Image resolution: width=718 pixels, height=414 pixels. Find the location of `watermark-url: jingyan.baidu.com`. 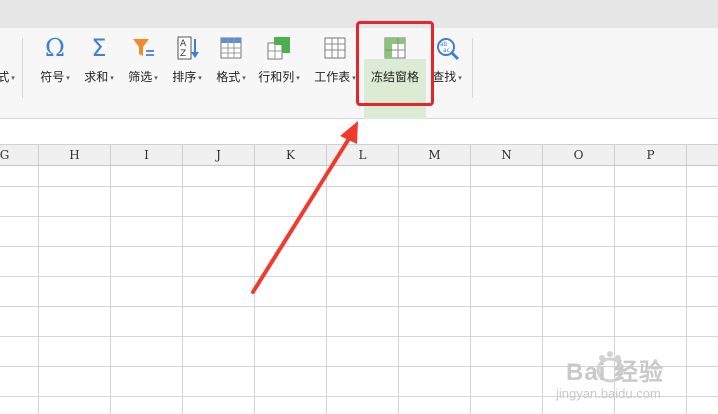

watermark-url: jingyan.baidu.com is located at coordinates (608, 393).